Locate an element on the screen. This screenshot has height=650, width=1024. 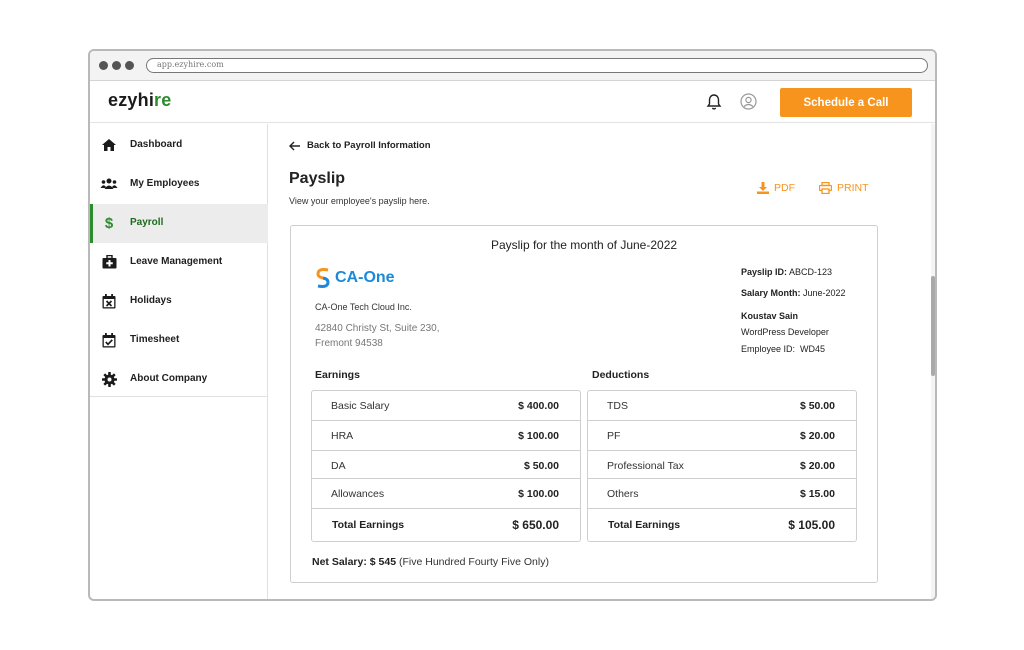
home-icon is located at coordinates (109, 145).